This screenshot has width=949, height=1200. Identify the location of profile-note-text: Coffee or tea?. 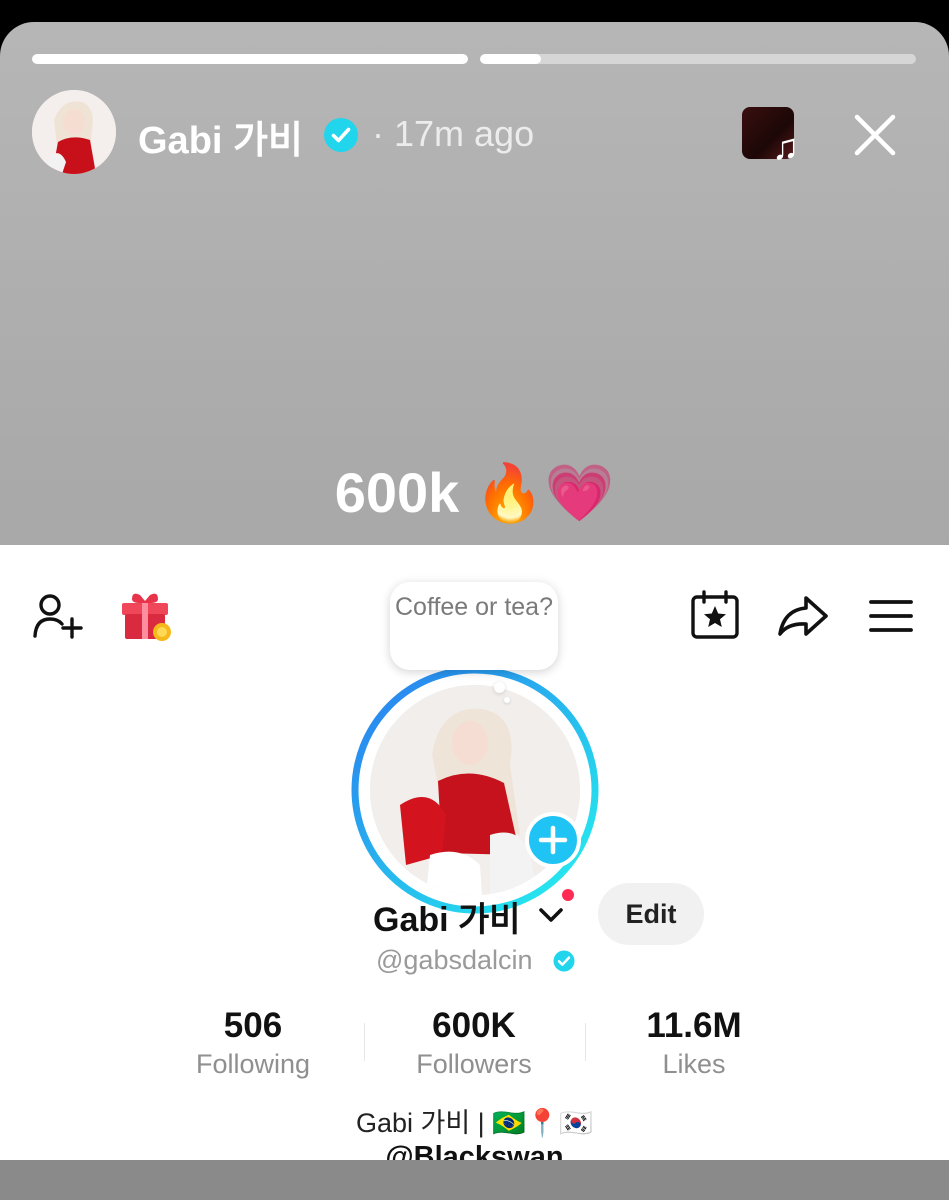
(474, 607).